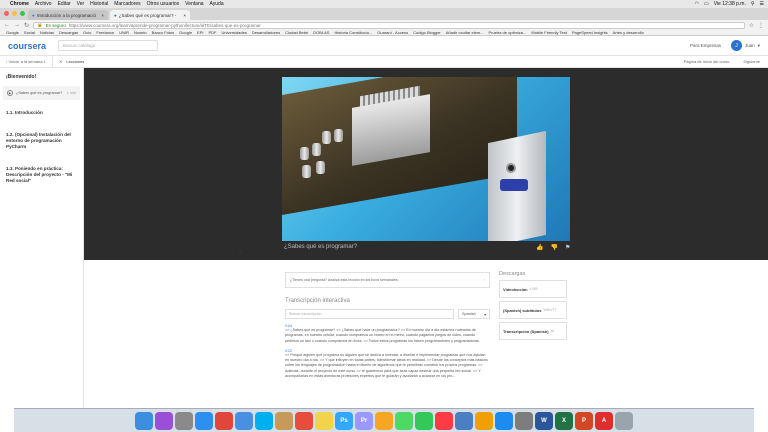  I want to click on menu-ventana: Ventana, so click(194, 4).